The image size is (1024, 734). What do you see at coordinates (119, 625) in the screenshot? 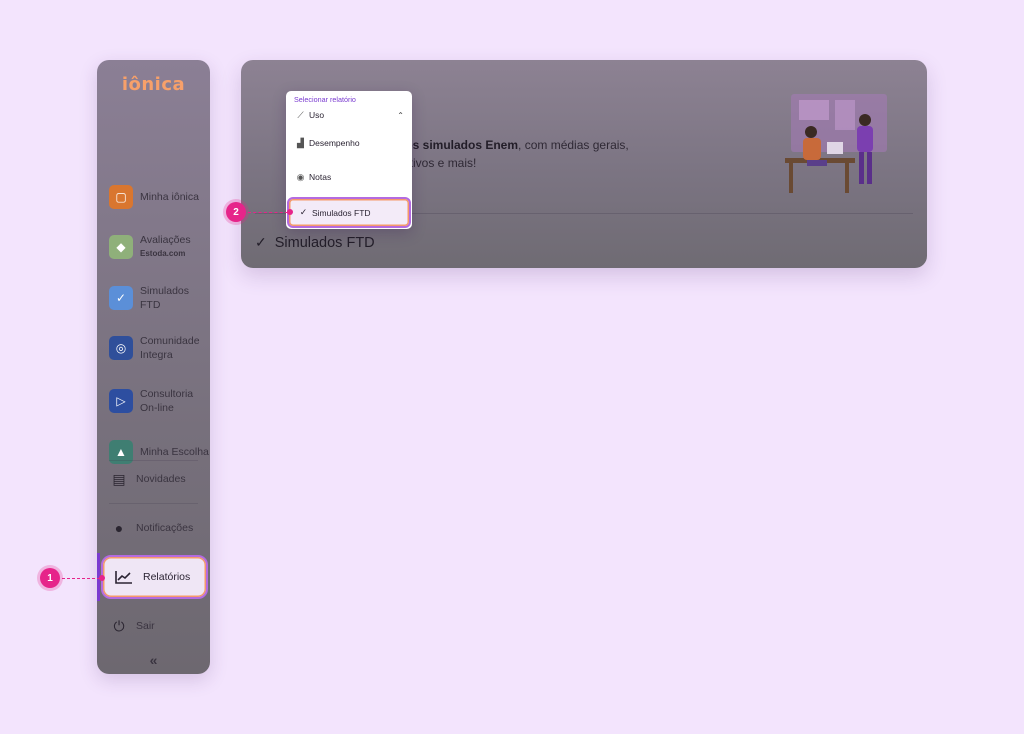
I see `power-icon: ⏻` at bounding box center [119, 625].